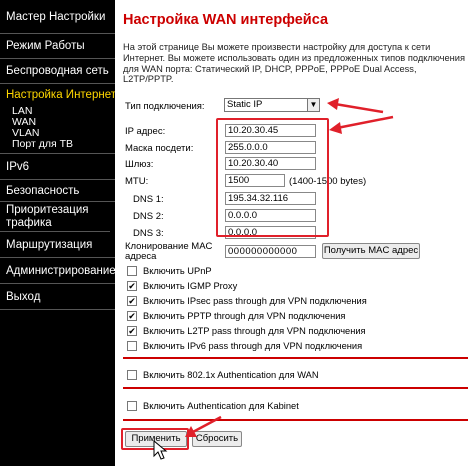 The width and height of the screenshot is (474, 466). I want to click on sidebar-item-ipv6: IPv6, so click(57, 167).